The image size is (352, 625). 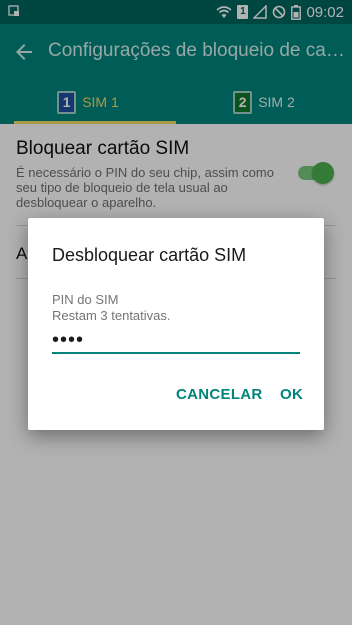 I want to click on dialog-title: Desbloquear cartão SIM, so click(x=149, y=255).